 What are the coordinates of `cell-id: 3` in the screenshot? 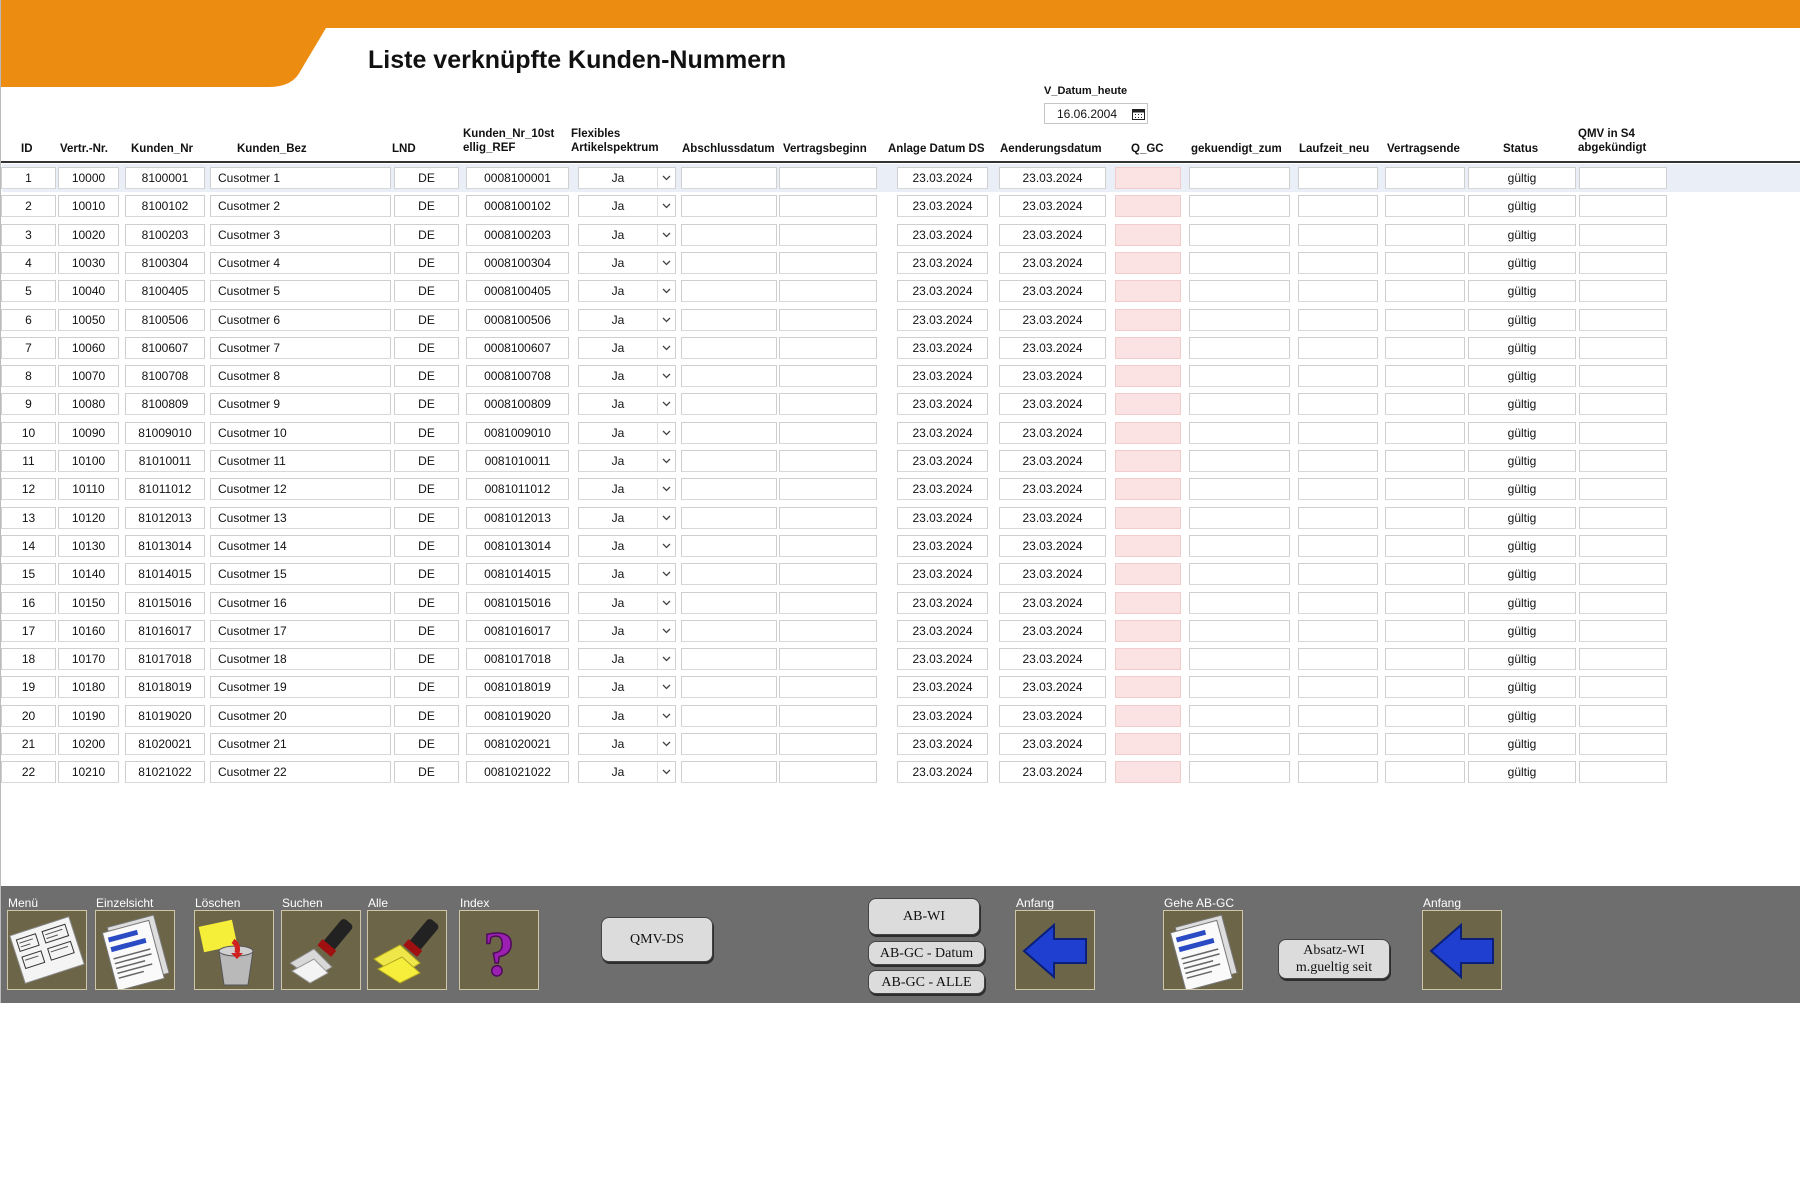 It's located at (28, 234).